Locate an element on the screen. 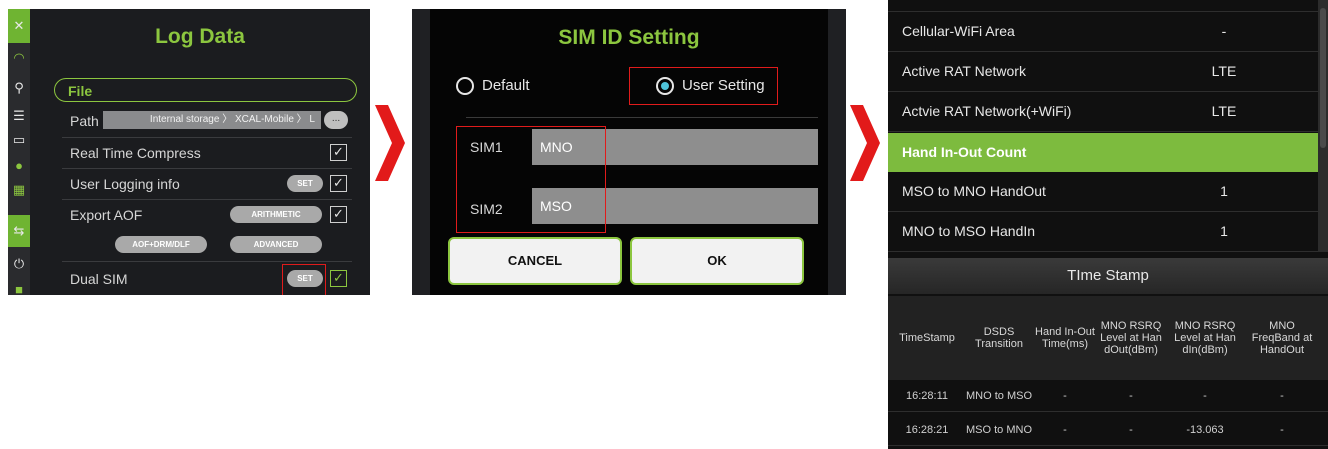 The width and height of the screenshot is (1328, 449). user-logging-info-label: User Logging info is located at coordinates (125, 184).